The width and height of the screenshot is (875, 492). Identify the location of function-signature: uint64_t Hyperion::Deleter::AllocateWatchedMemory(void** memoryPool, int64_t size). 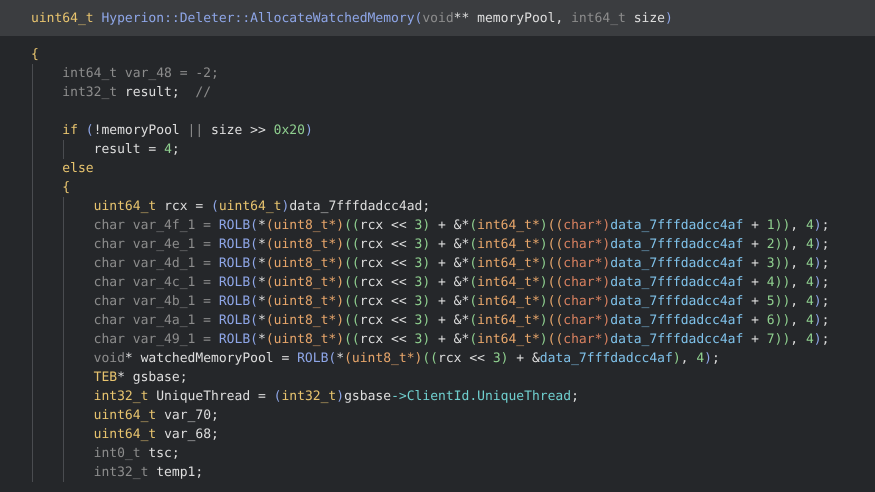
(352, 19).